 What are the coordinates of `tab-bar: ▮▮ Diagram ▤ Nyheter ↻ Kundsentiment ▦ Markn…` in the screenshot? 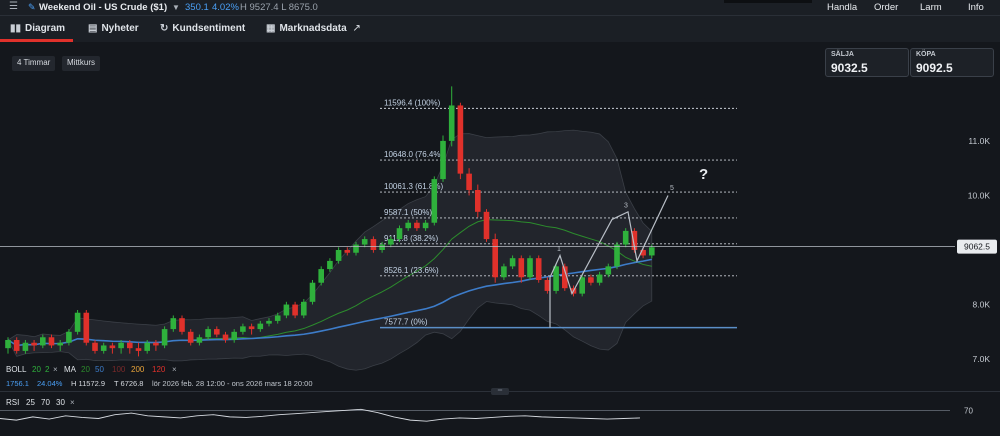 It's located at (500, 29).